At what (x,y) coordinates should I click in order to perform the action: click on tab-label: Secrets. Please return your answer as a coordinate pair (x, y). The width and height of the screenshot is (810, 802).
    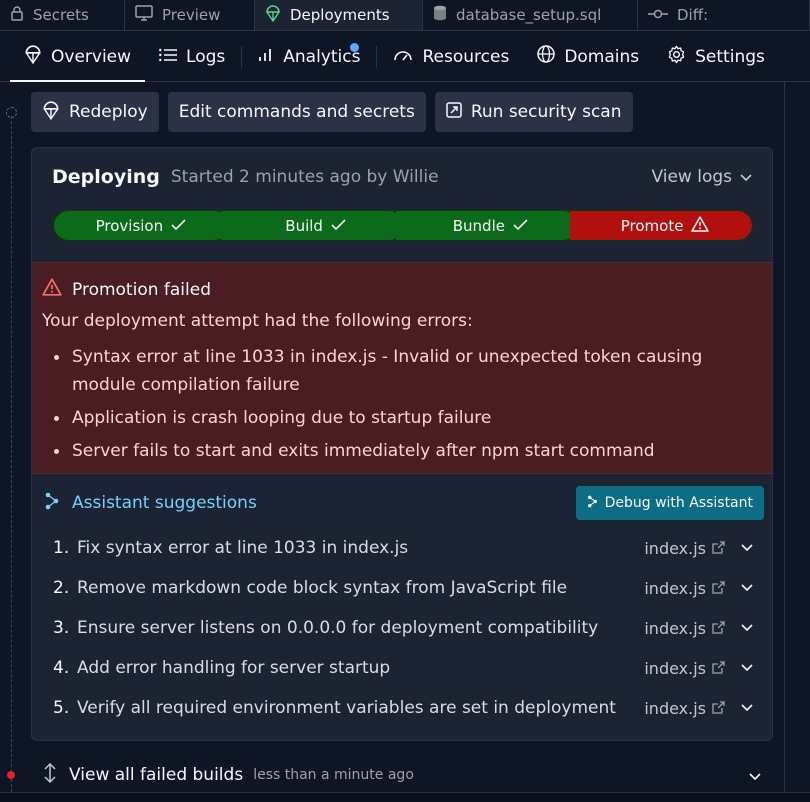
    Looking at the image, I should click on (61, 15).